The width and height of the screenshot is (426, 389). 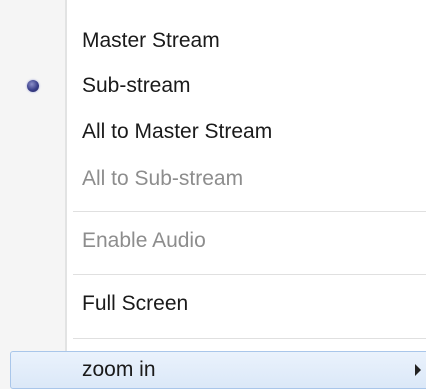 I want to click on menu-item-label: Enable Audio, so click(x=144, y=240).